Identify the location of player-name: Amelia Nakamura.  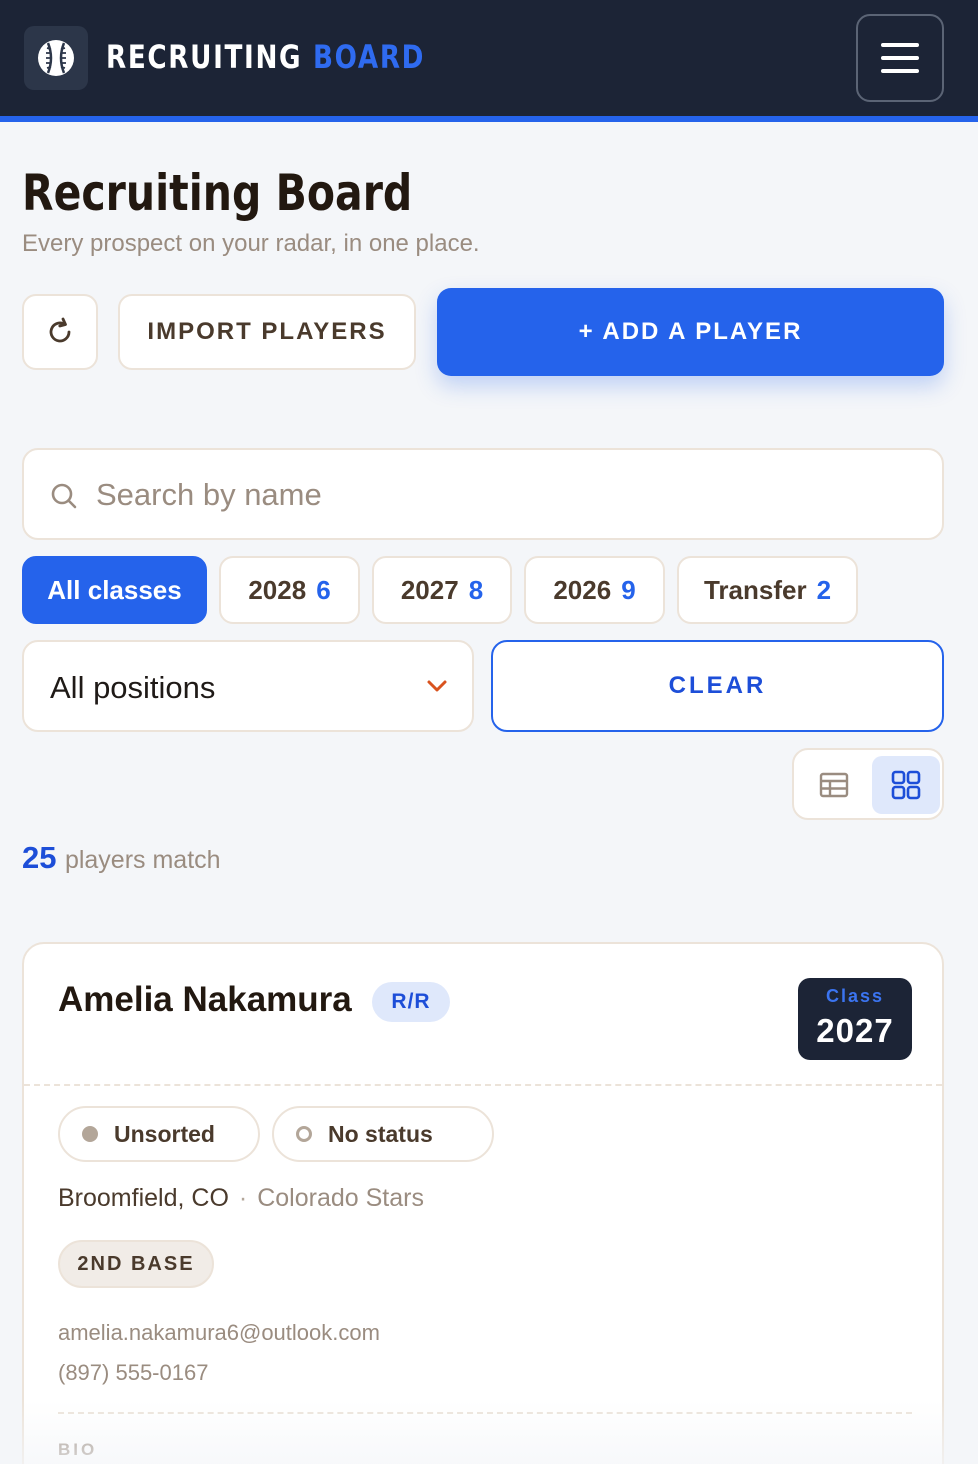
(205, 1000).